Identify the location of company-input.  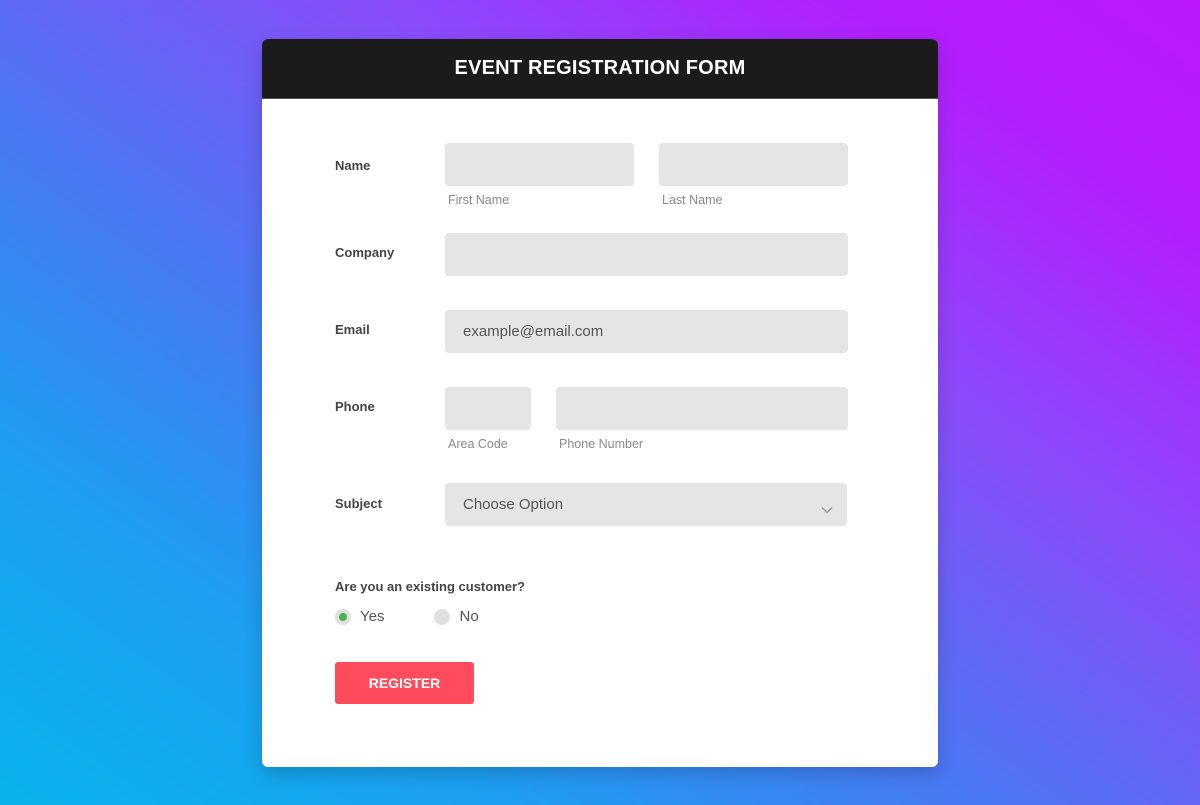
(646, 254).